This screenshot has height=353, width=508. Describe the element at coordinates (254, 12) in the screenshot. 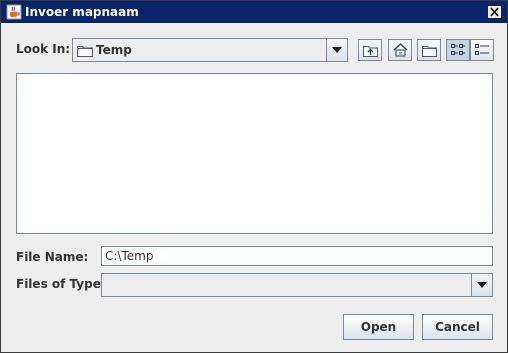

I see `title-bar: Invoer mapnaam` at that location.